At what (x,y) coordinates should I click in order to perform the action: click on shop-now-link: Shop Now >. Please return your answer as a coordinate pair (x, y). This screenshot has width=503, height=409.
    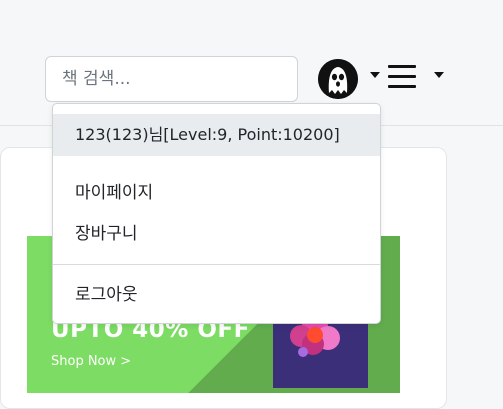
    Looking at the image, I should click on (91, 361).